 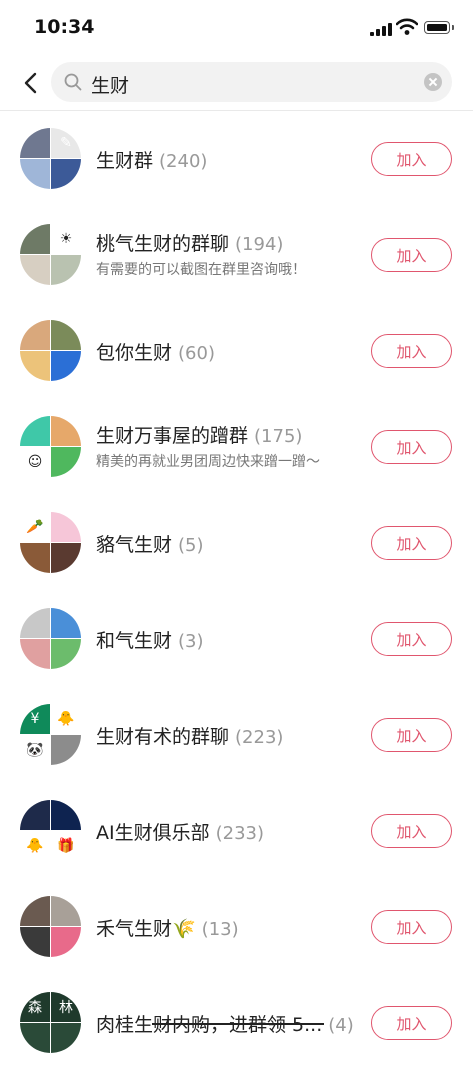 I want to click on group-avatar: 森林, so click(x=50, y=1022).